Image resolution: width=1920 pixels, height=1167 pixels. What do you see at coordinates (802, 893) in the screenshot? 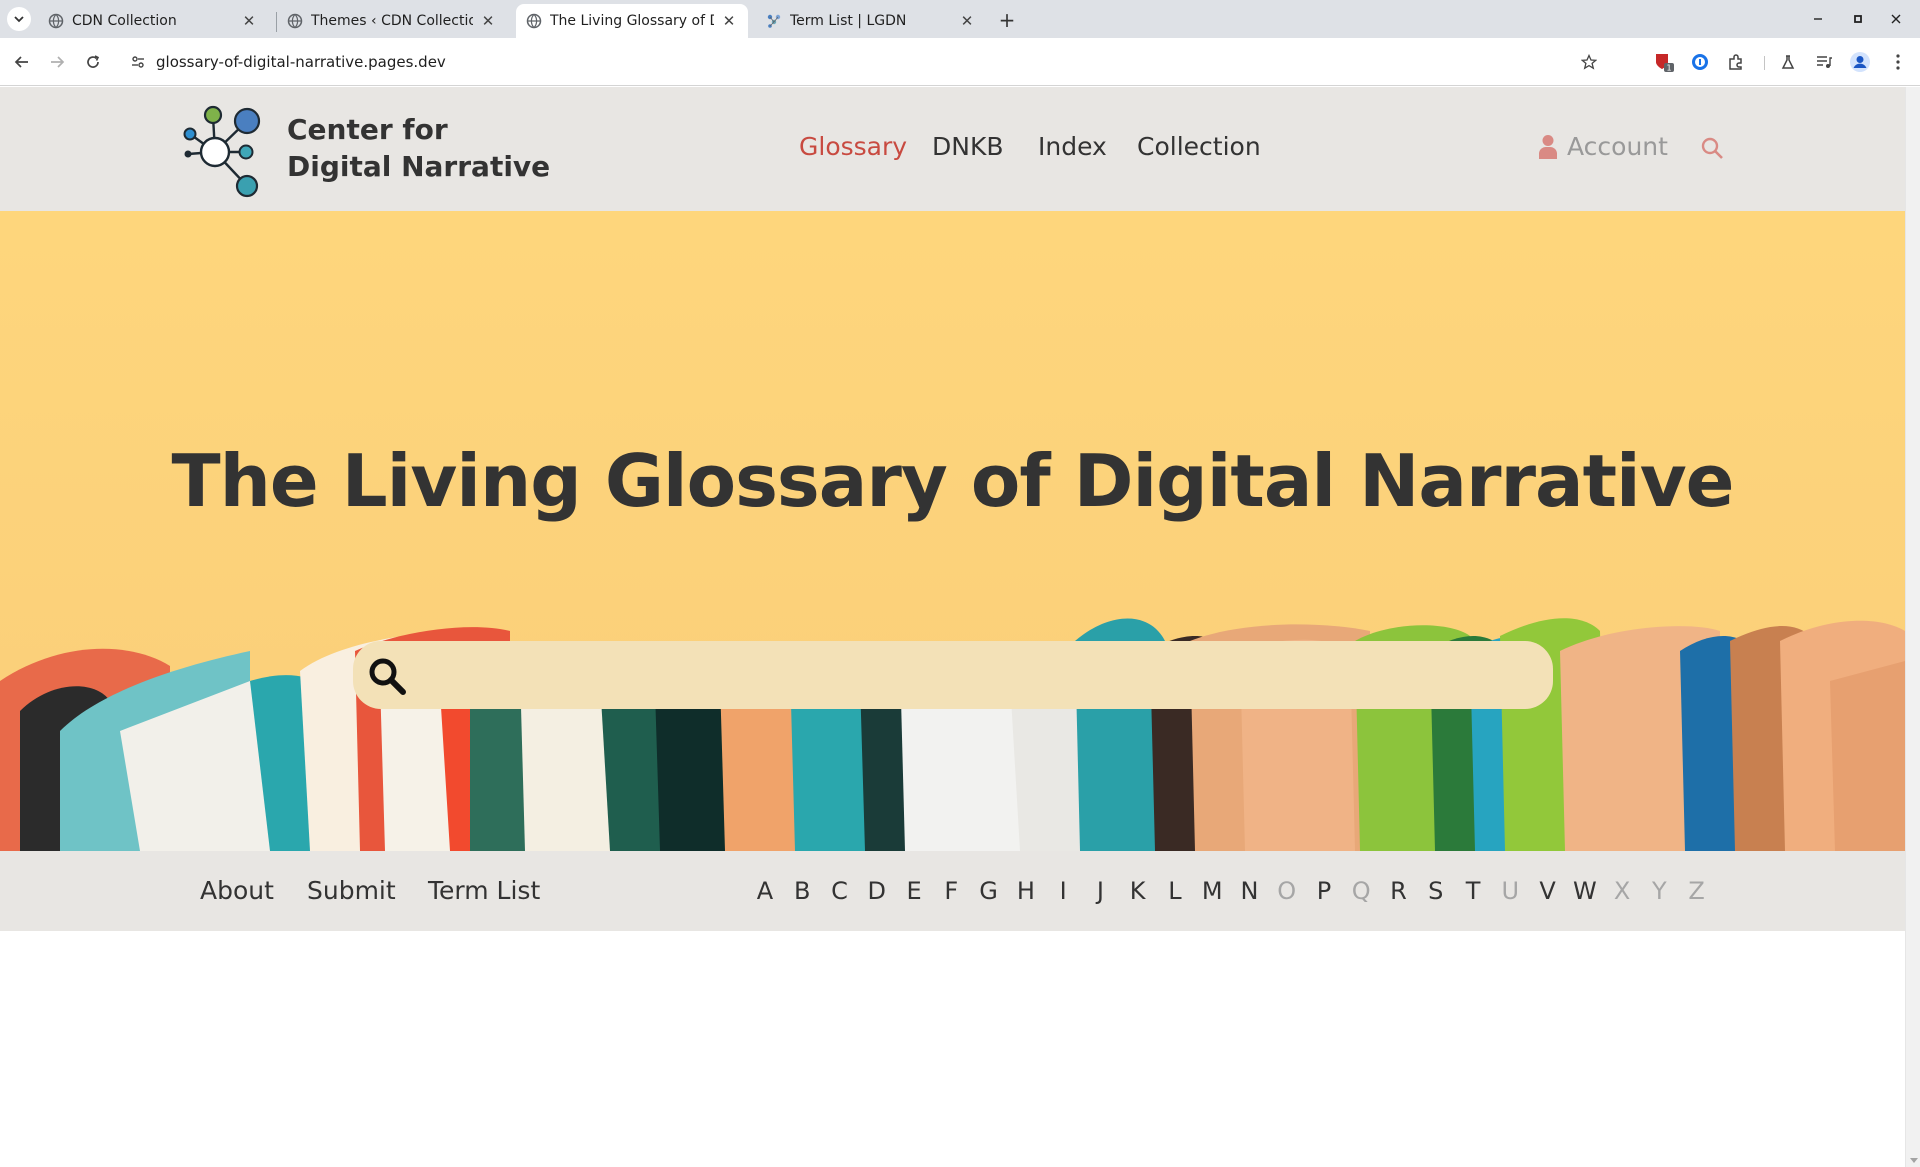
I see `letter-b: B` at bounding box center [802, 893].